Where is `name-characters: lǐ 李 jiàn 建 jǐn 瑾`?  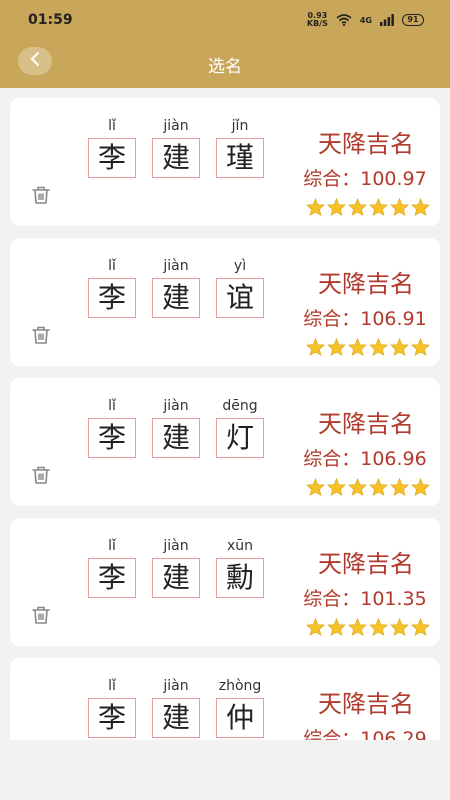
name-characters: lǐ 李 jiàn 建 jǐn 瑾 is located at coordinates (184, 156).